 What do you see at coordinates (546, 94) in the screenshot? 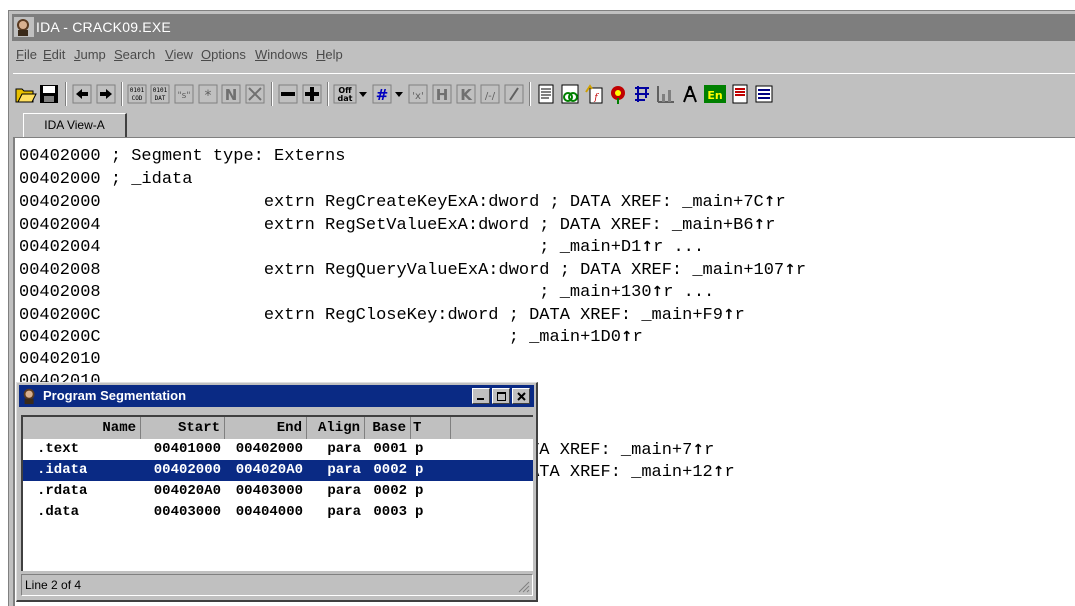
I see `text-window-icon` at bounding box center [546, 94].